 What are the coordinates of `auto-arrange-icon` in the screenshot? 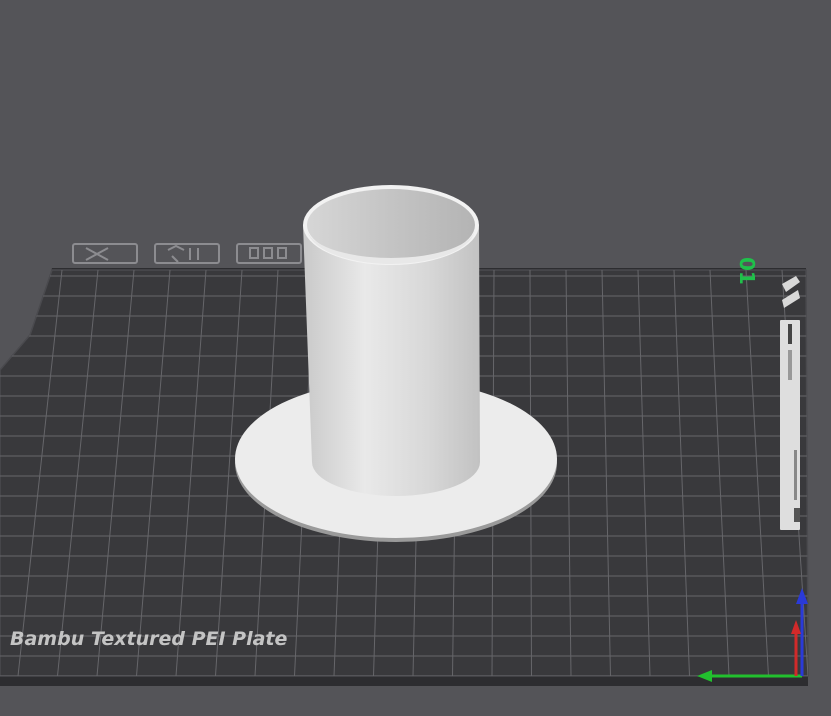 It's located at (187, 253).